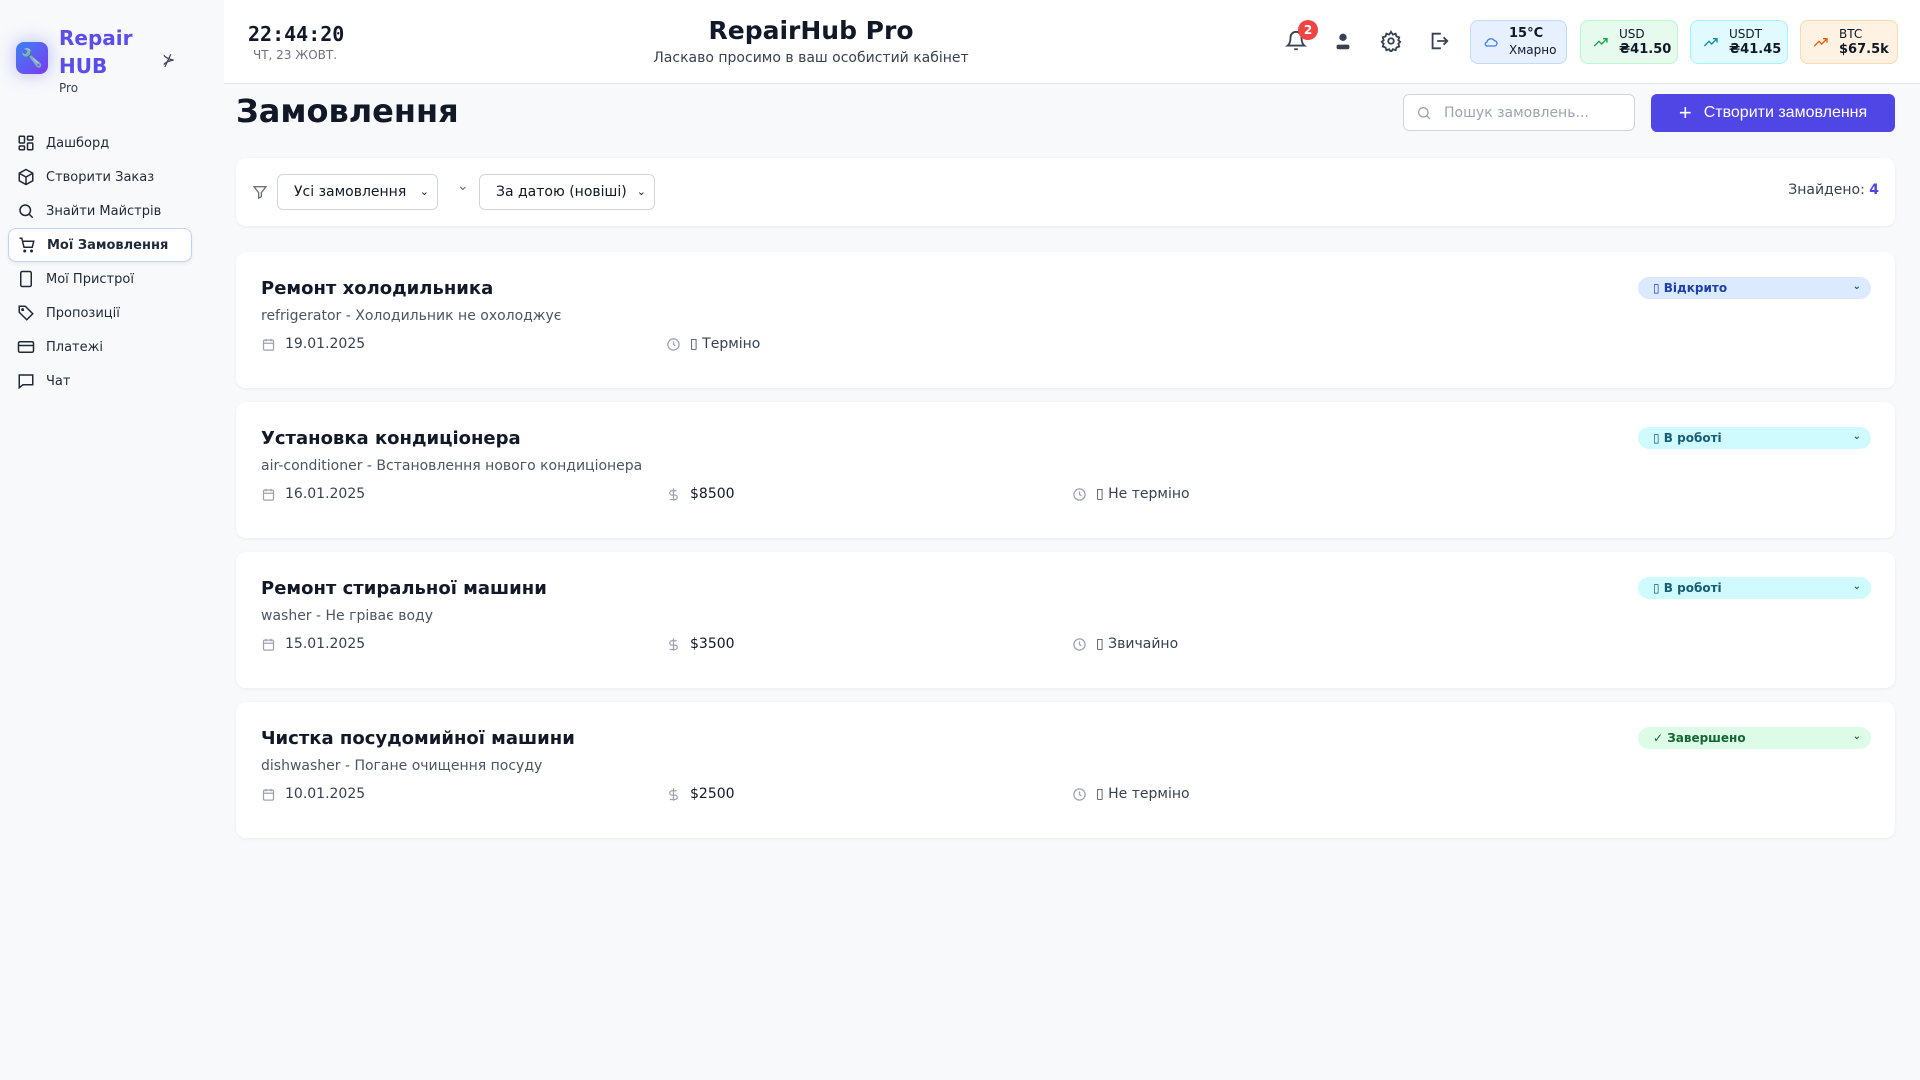 Image resolution: width=1920 pixels, height=1080 pixels. I want to click on order-date-value: 19.01.2025, so click(325, 344).